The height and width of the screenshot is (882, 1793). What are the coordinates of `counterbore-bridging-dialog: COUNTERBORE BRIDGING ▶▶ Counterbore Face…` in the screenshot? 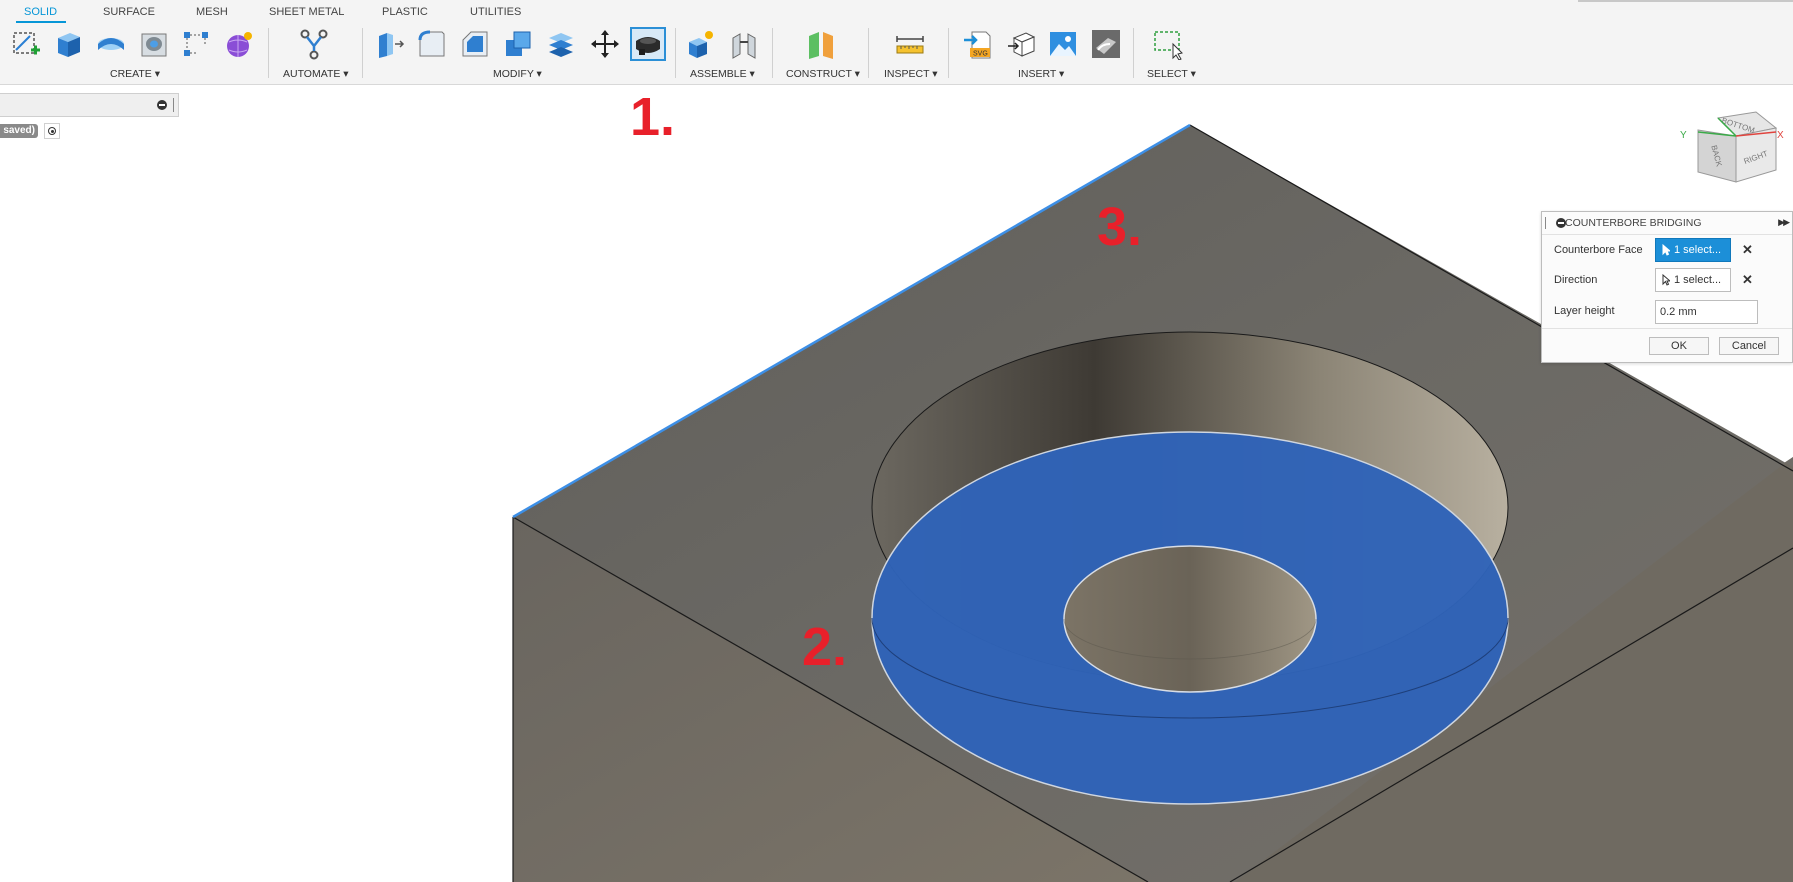 It's located at (1667, 287).